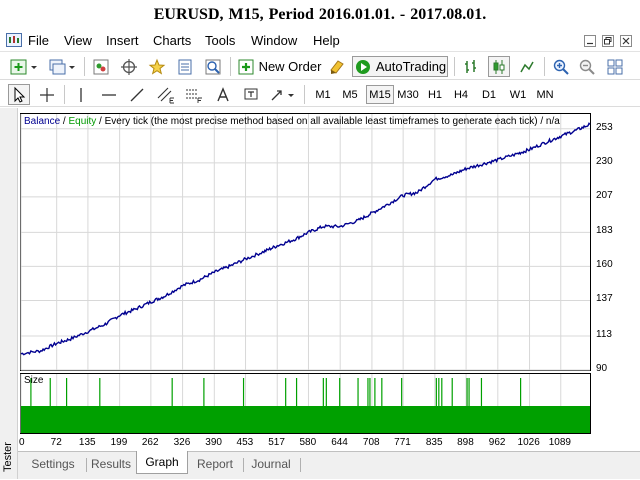  What do you see at coordinates (162, 462) in the screenshot?
I see `tab-graph: Graph` at bounding box center [162, 462].